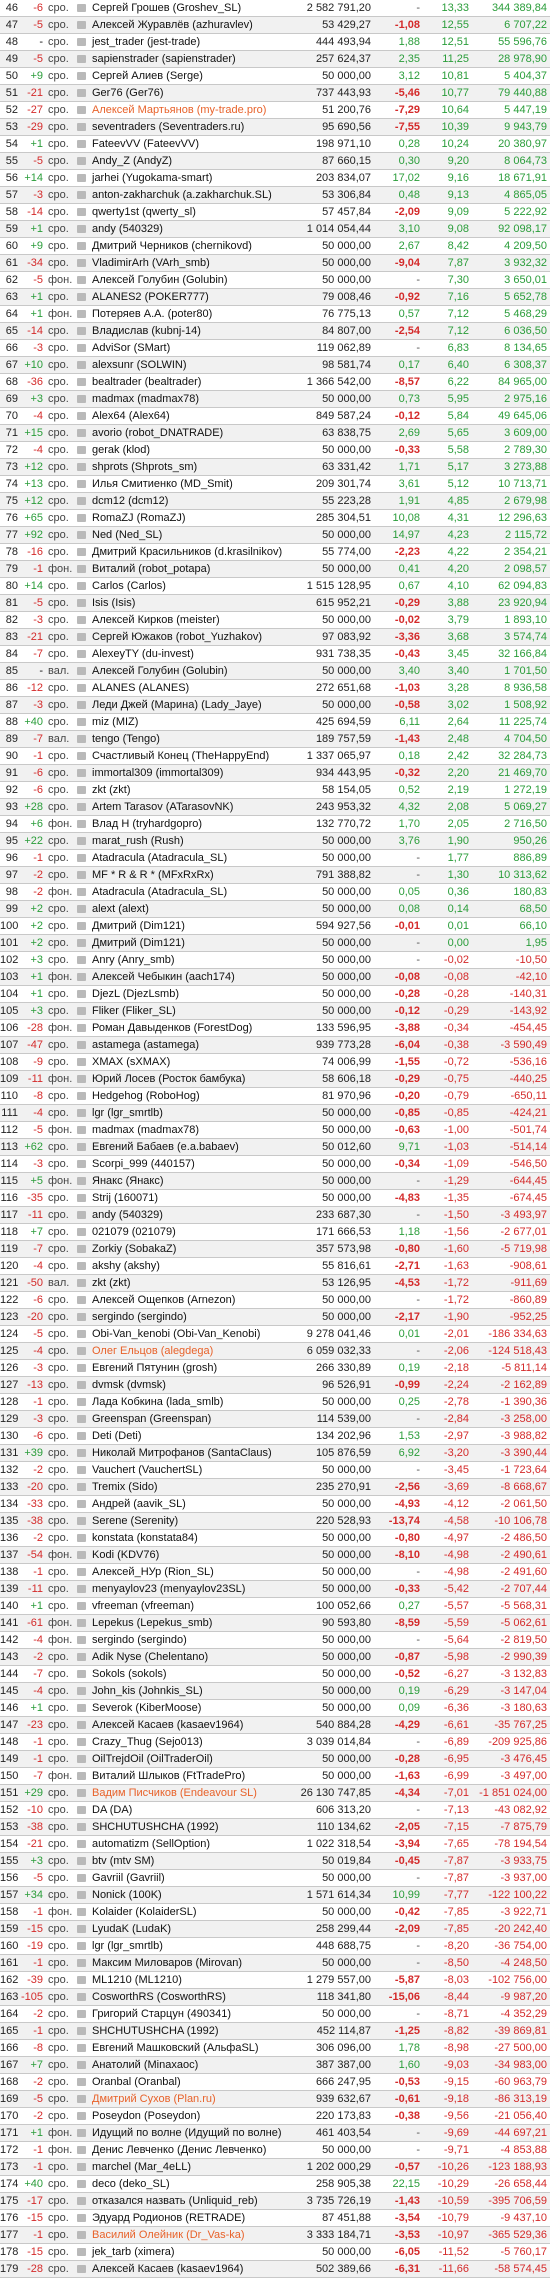 The image size is (550, 2279). Describe the element at coordinates (191, 586) in the screenshot. I see `participant-name-link: Carlos (Carlos)` at that location.